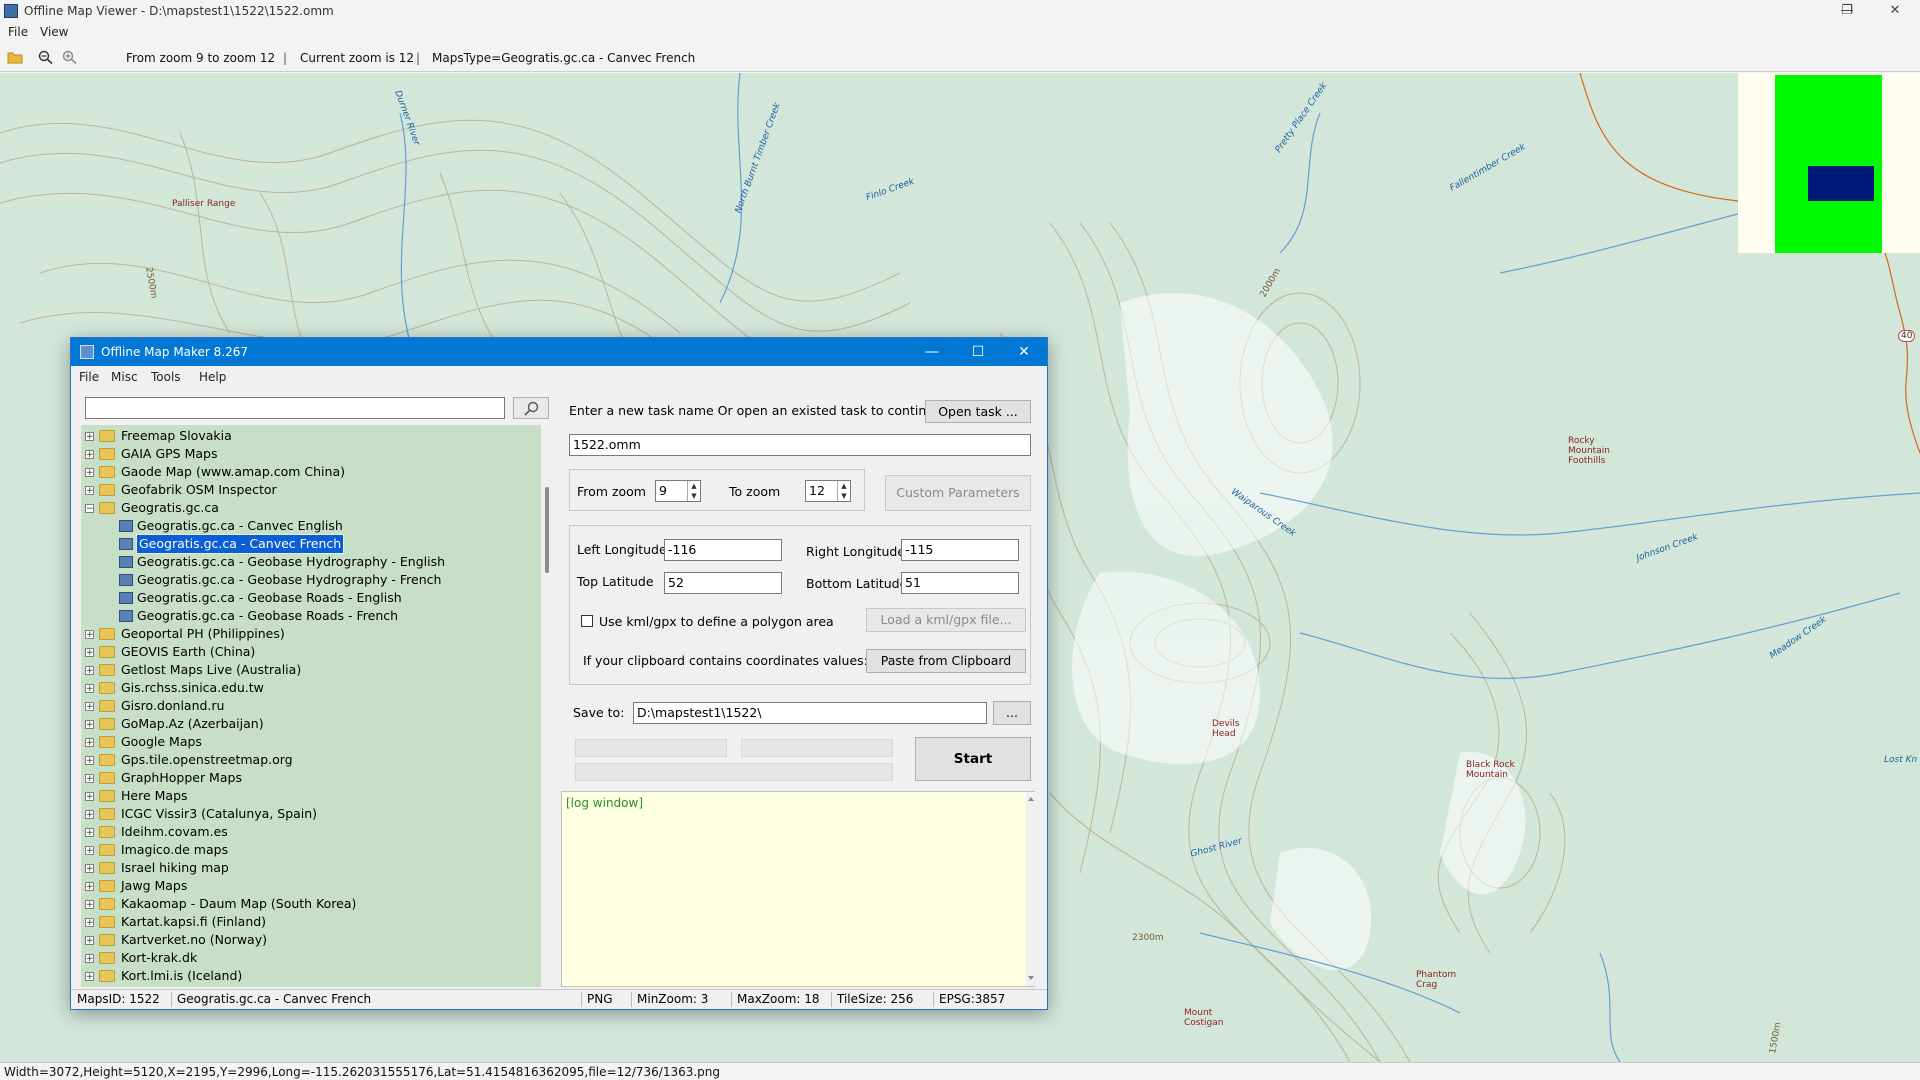 The width and height of the screenshot is (1920, 1080). I want to click on left-longitude-input: -116, so click(723, 550).